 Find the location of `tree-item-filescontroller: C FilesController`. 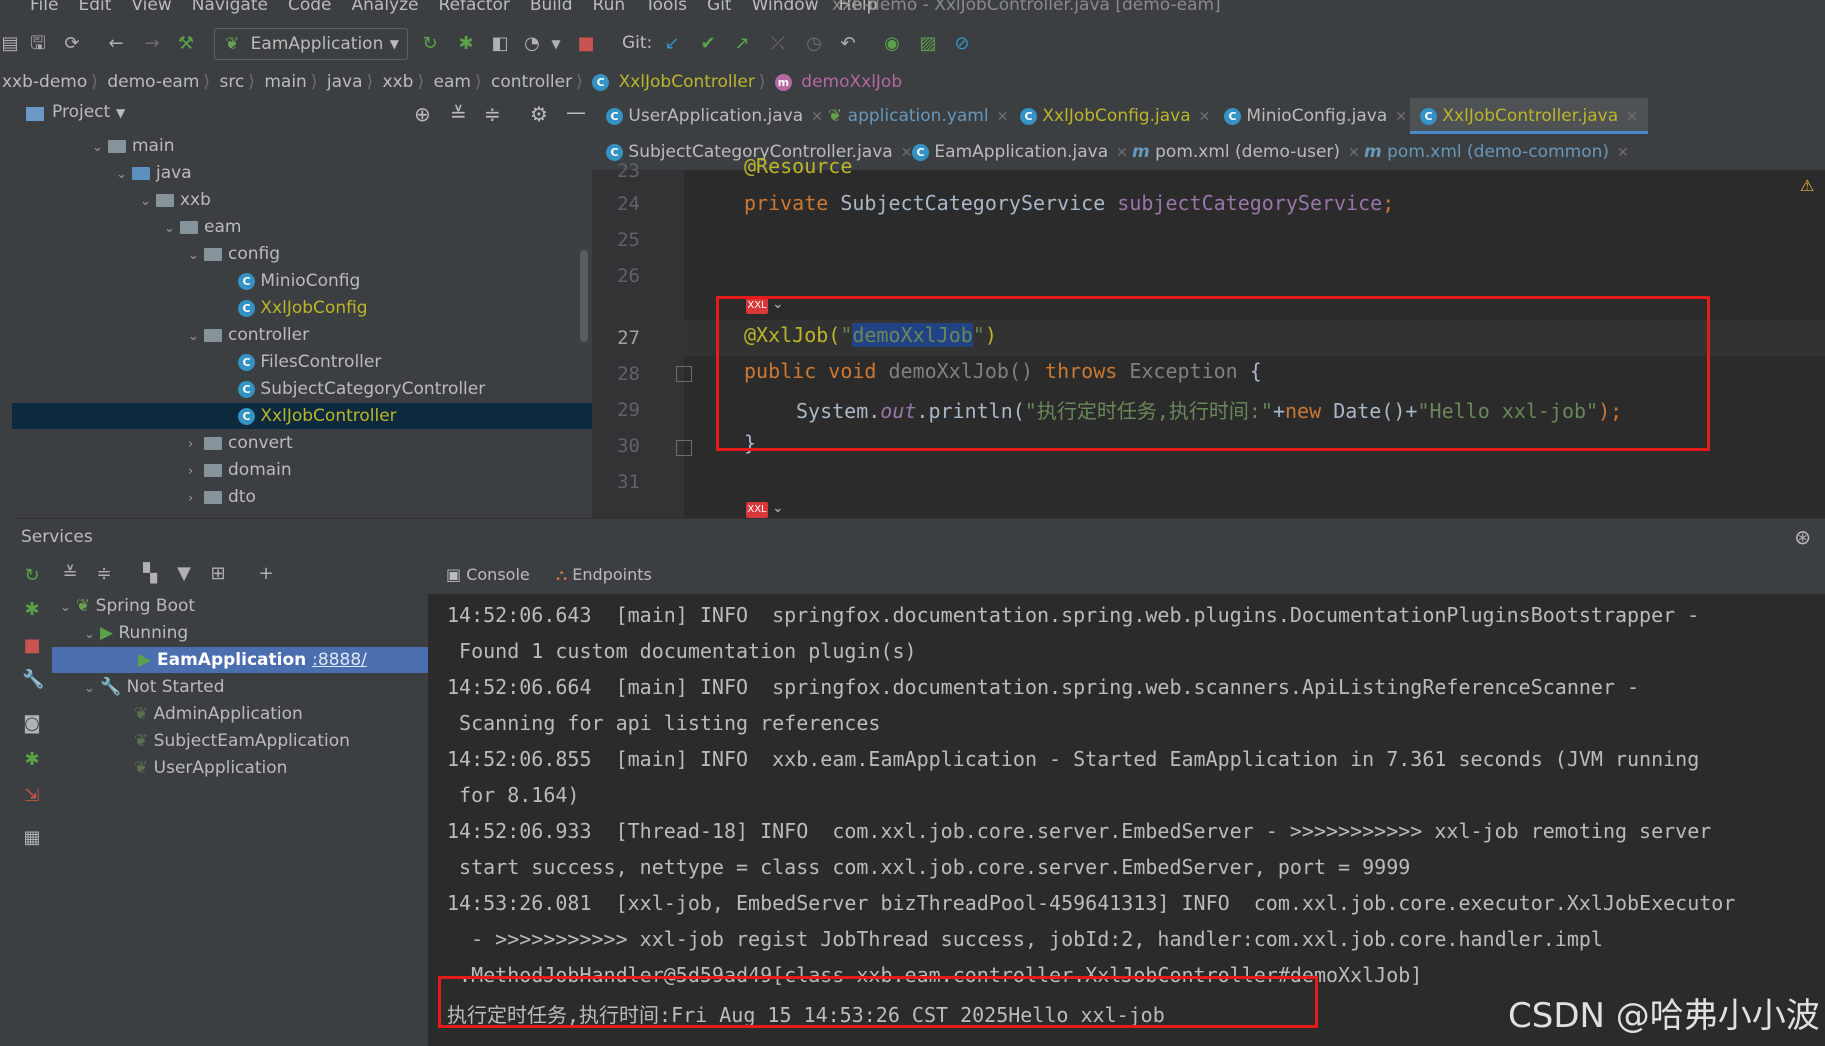

tree-item-filescontroller: C FilesController is located at coordinates (309, 362).